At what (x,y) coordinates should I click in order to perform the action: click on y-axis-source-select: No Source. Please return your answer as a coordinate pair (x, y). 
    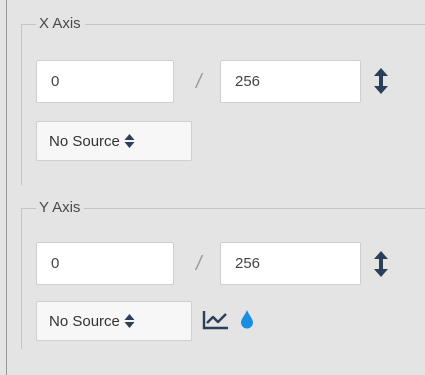
    Looking at the image, I should click on (114, 321).